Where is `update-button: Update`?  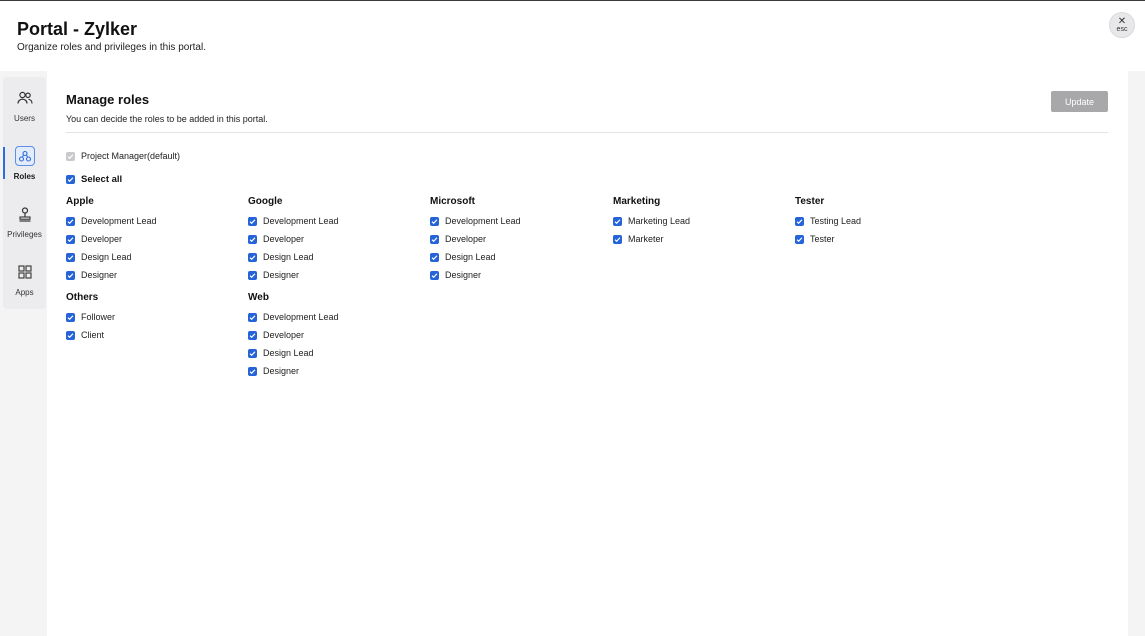 update-button: Update is located at coordinates (1079, 101).